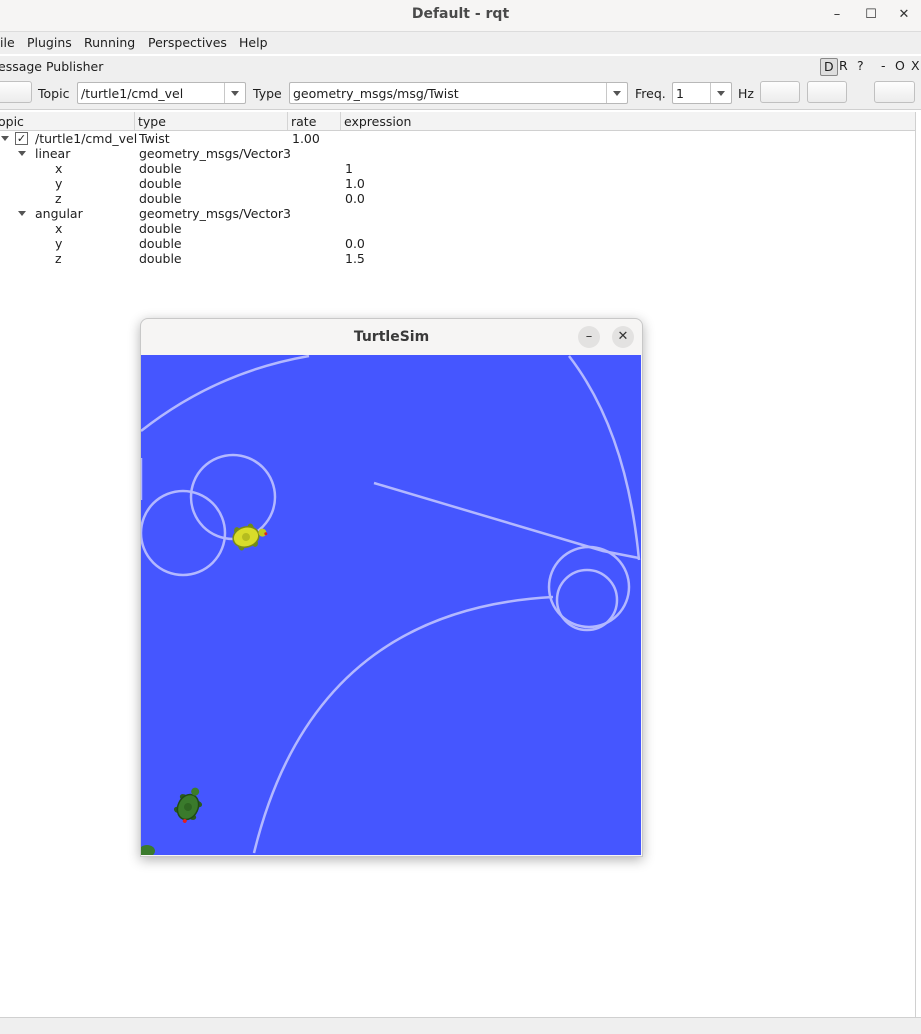  Describe the element at coordinates (109, 42) in the screenshot. I see `menu-running: Running` at that location.